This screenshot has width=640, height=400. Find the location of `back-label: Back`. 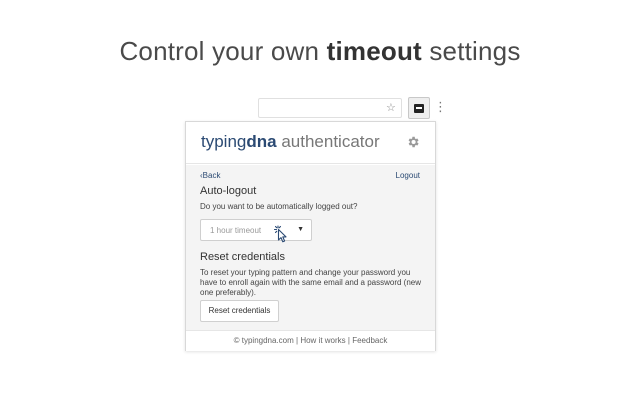

back-label: Back is located at coordinates (211, 175).